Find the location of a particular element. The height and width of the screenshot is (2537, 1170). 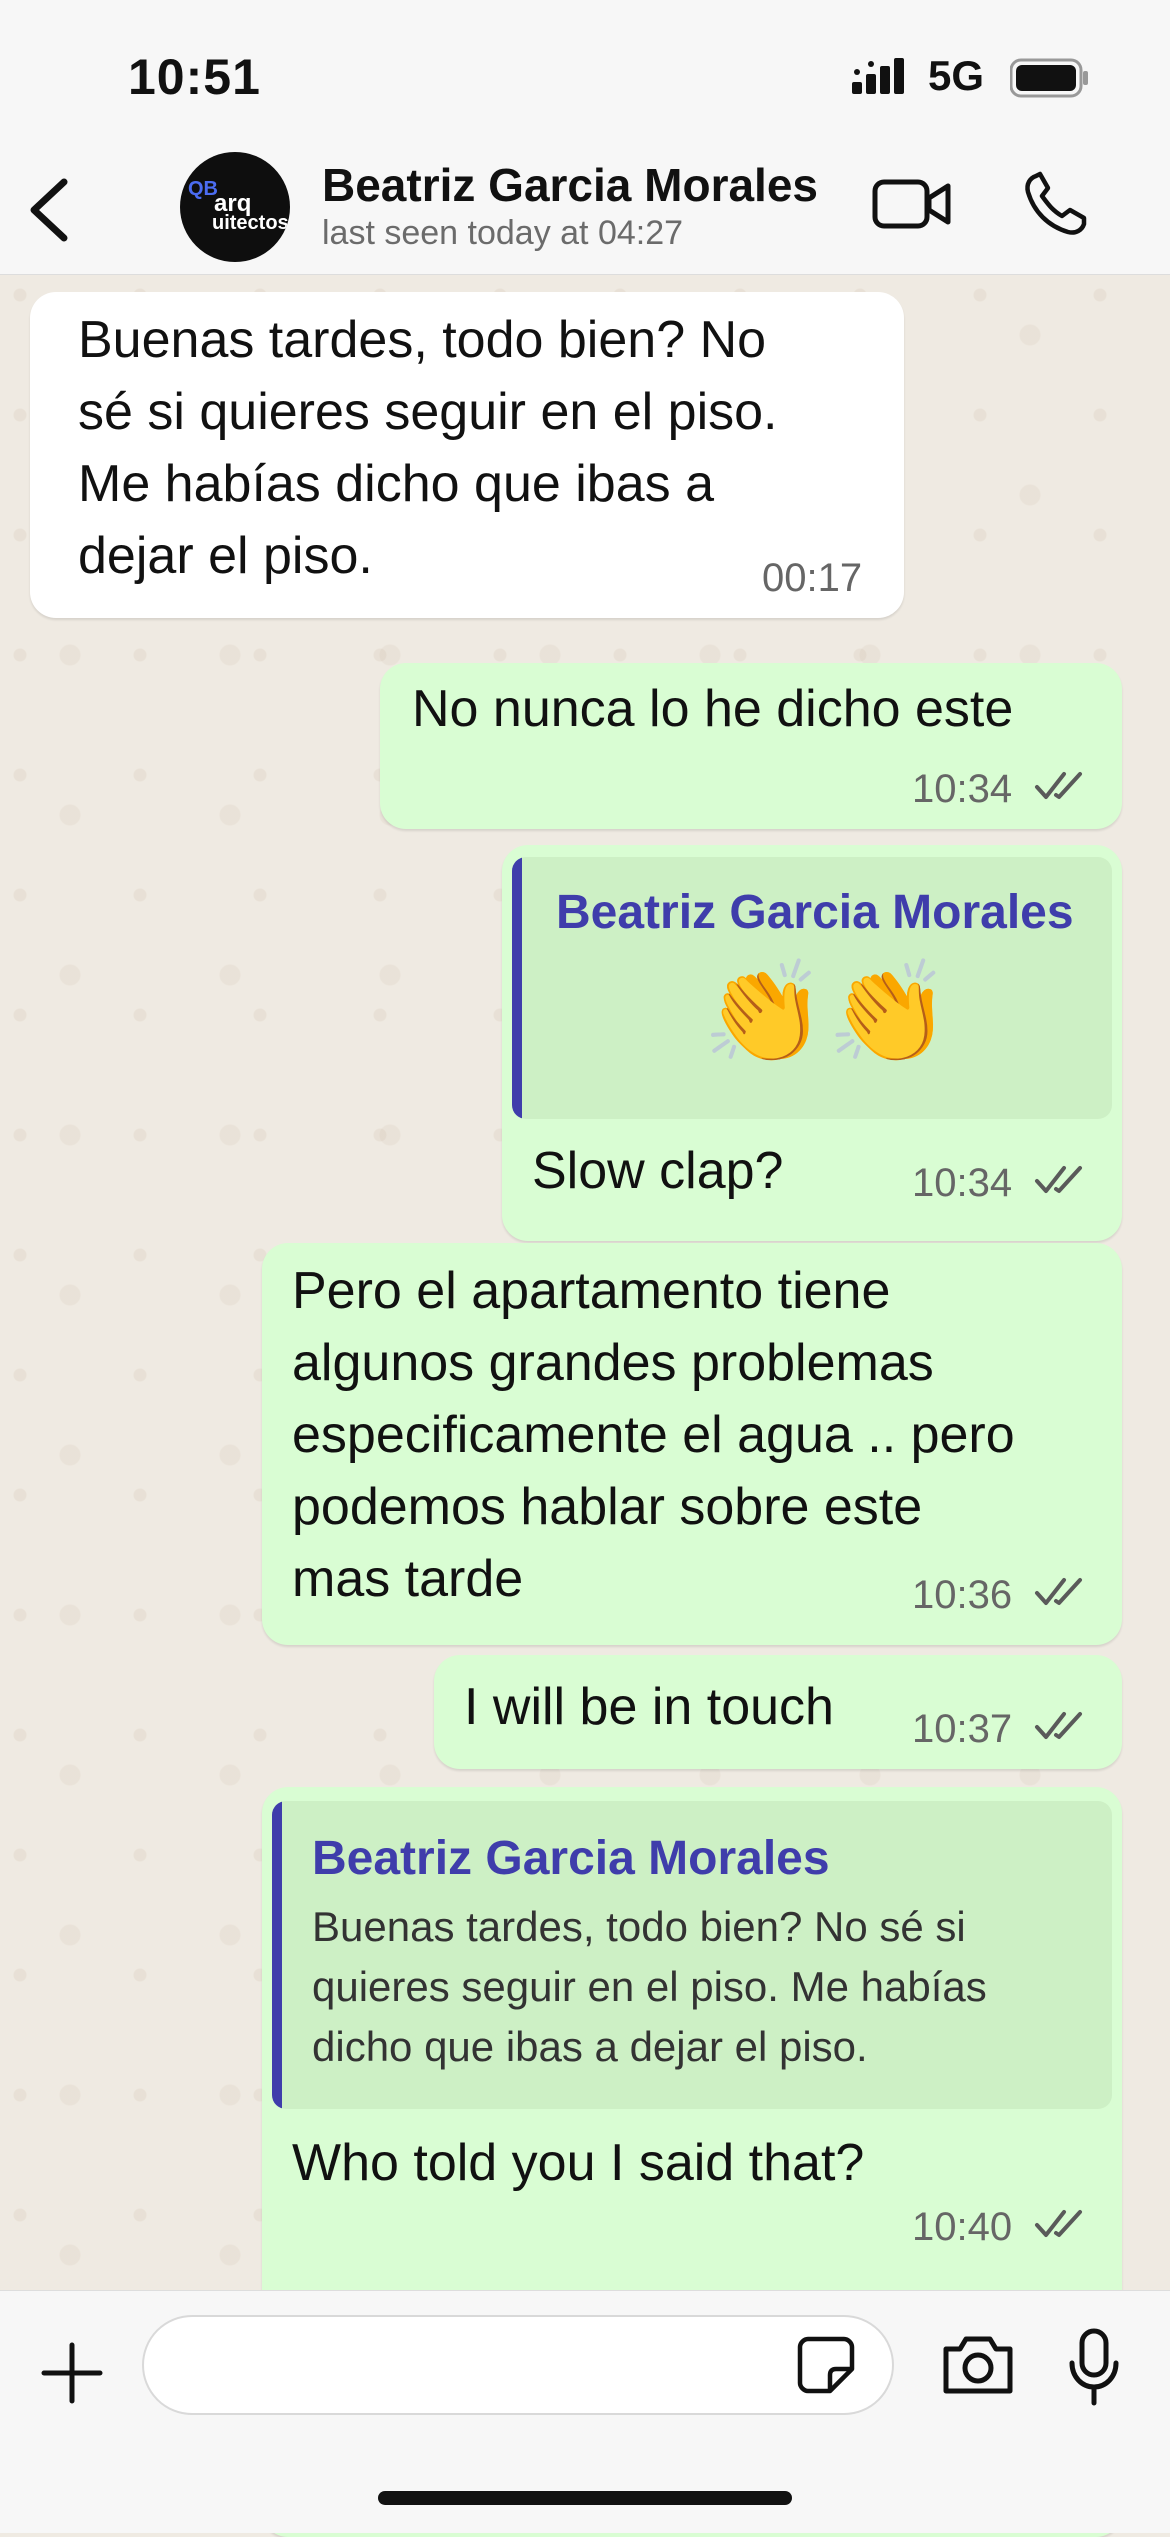

message-input is located at coordinates (518, 2365).